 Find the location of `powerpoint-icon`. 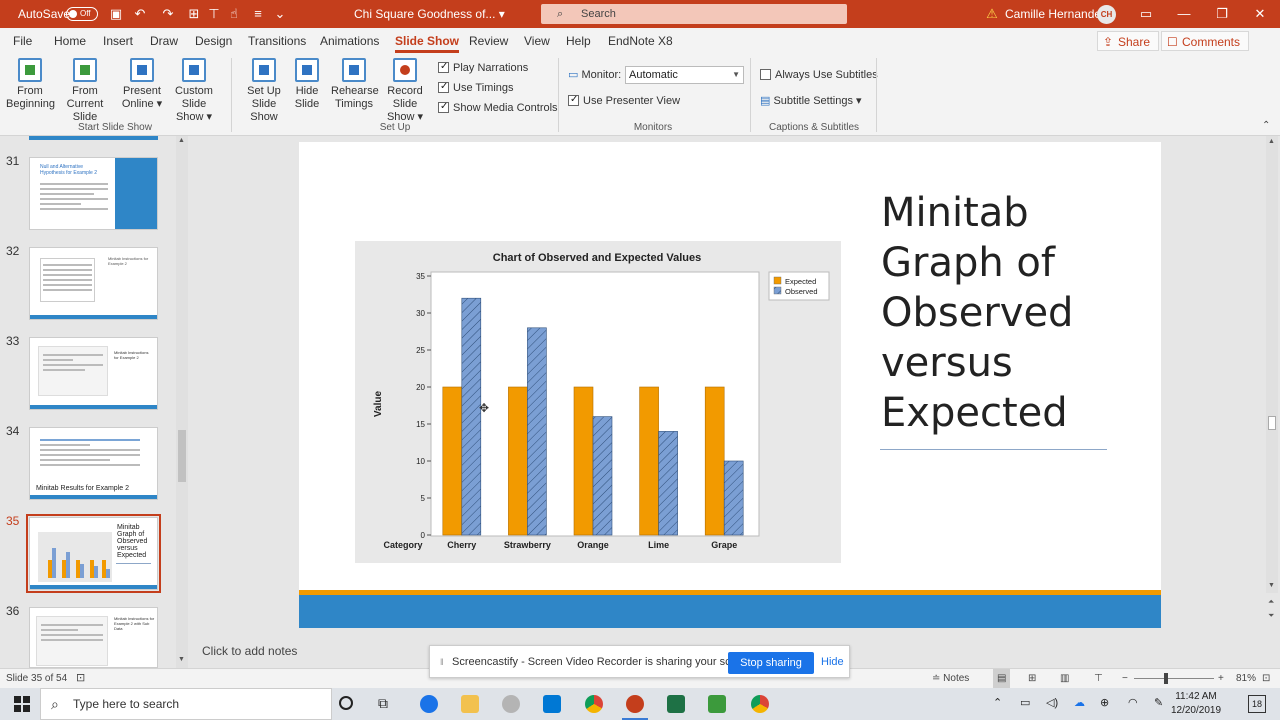

powerpoint-icon is located at coordinates (635, 707).